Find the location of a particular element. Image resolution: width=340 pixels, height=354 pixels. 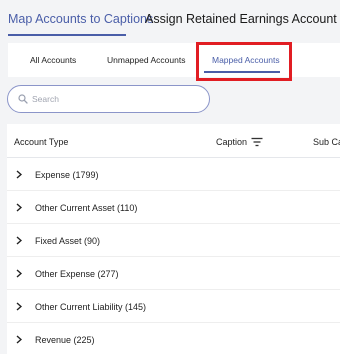

search-icon is located at coordinates (23, 99).